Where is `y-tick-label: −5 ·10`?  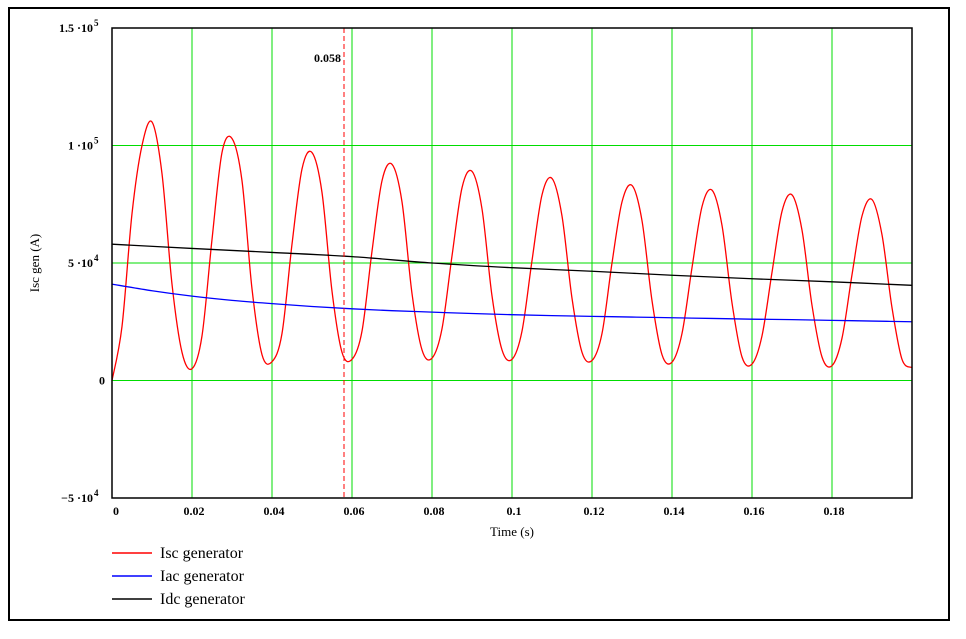
y-tick-label: −5 ·10 is located at coordinates (77, 498).